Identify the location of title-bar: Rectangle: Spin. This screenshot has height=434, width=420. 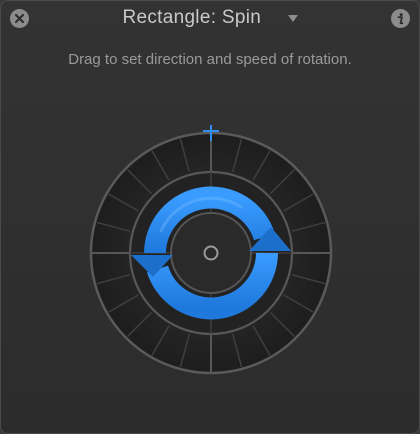
(210, 19).